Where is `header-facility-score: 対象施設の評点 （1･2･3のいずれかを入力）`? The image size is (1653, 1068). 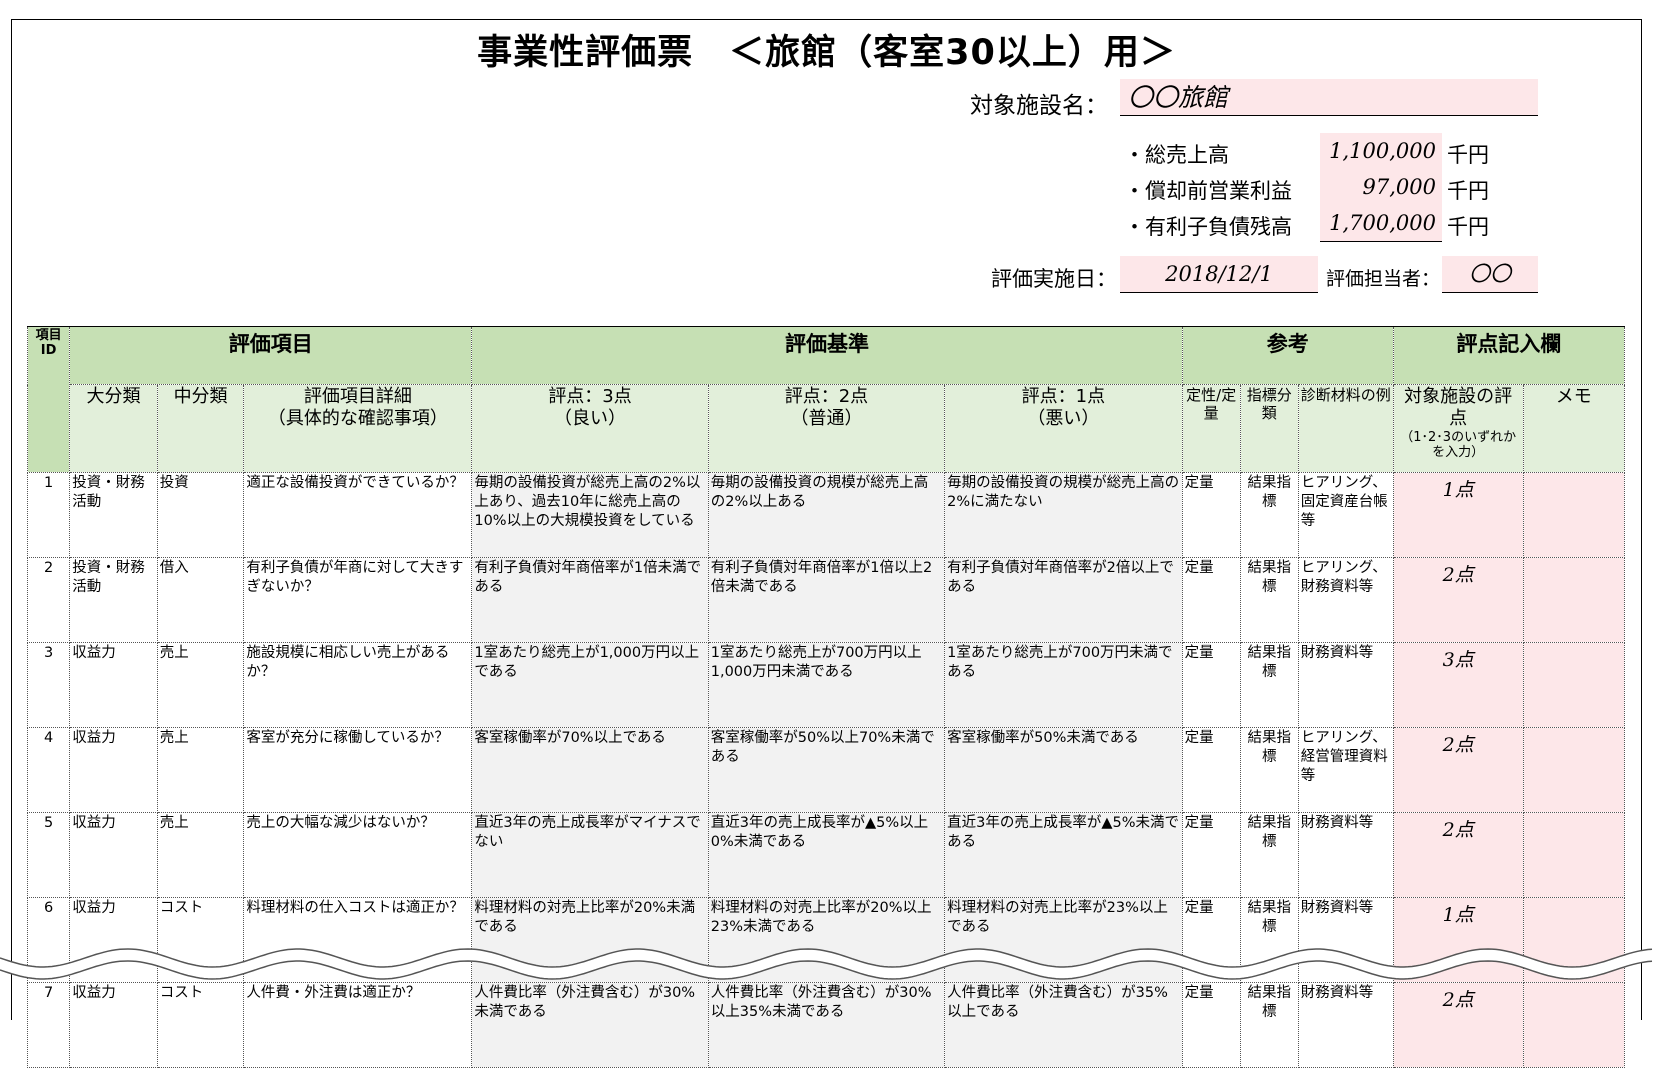 header-facility-score: 対象施設の評点 （1･2･3のいずれかを入力） is located at coordinates (1458, 428).